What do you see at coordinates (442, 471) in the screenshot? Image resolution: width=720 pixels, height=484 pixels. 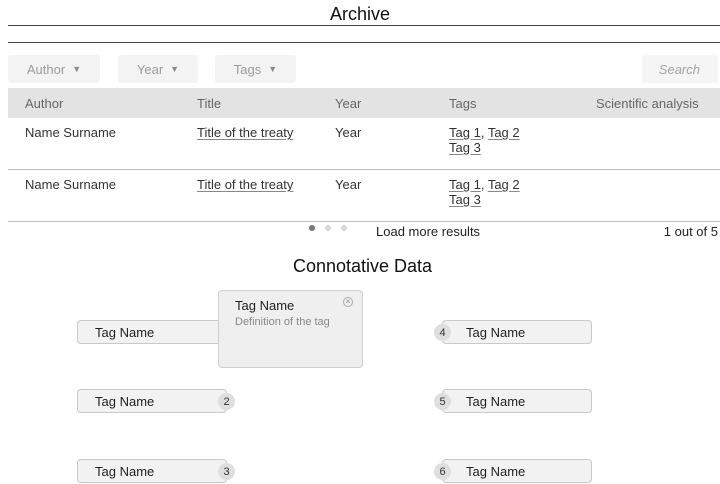 I see `tag-number-badge: 6` at bounding box center [442, 471].